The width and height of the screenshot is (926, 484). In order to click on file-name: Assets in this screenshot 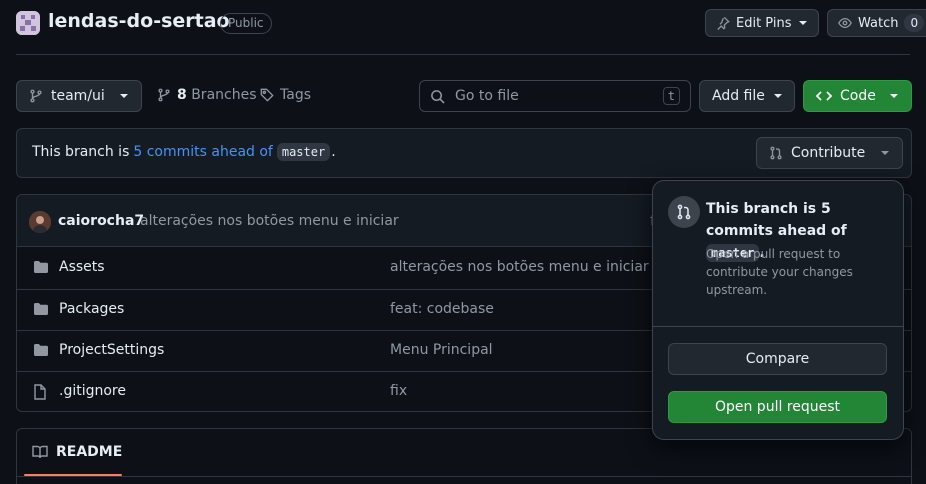, I will do `click(82, 267)`.